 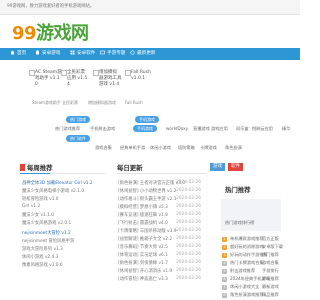 What do you see at coordinates (243, 239) in the screenshot?
I see `hot-list-item: 1 单机爆款游戏推荐` at bounding box center [243, 239].